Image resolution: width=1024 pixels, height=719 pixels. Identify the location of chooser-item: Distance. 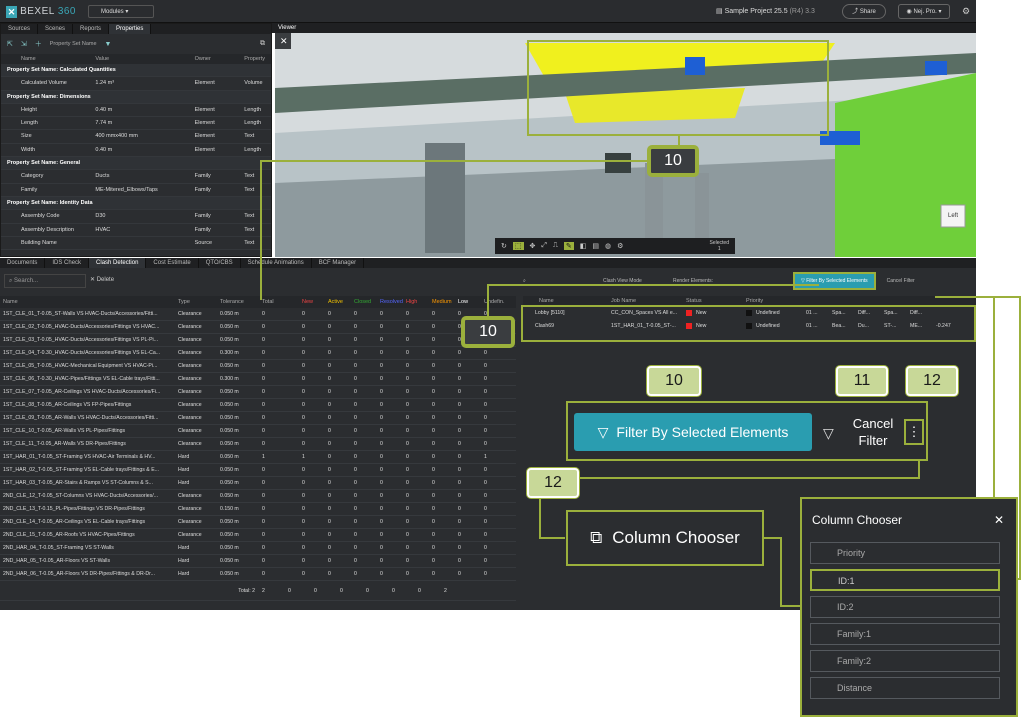
(905, 688).